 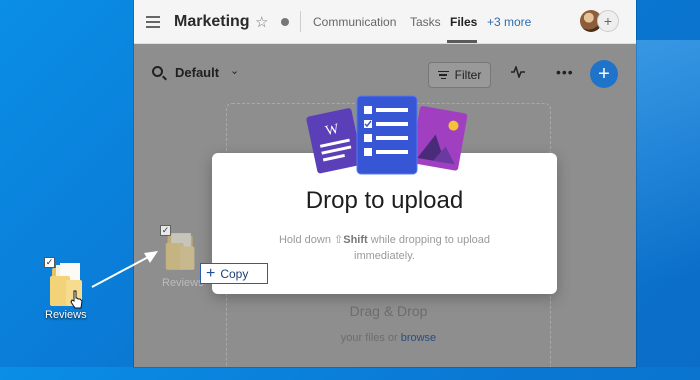 What do you see at coordinates (124, 269) in the screenshot?
I see `drag-arrow-icon` at bounding box center [124, 269].